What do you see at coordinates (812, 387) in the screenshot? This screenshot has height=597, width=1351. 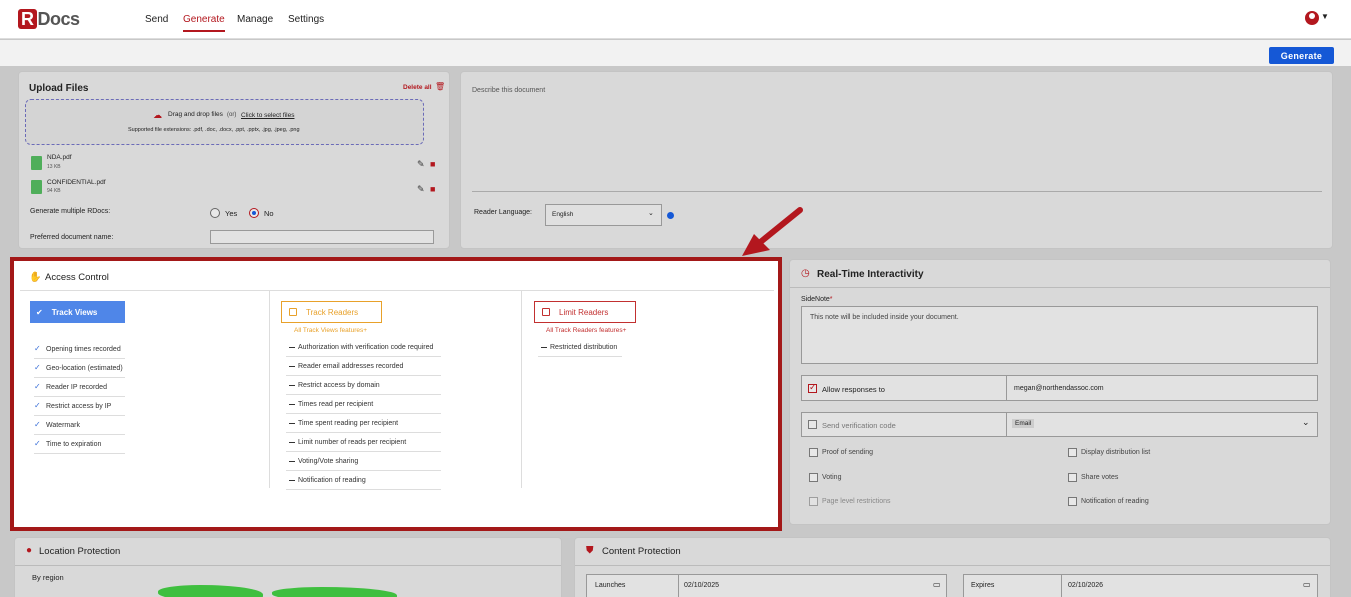 I see `allow-responses-checkbox` at bounding box center [812, 387].